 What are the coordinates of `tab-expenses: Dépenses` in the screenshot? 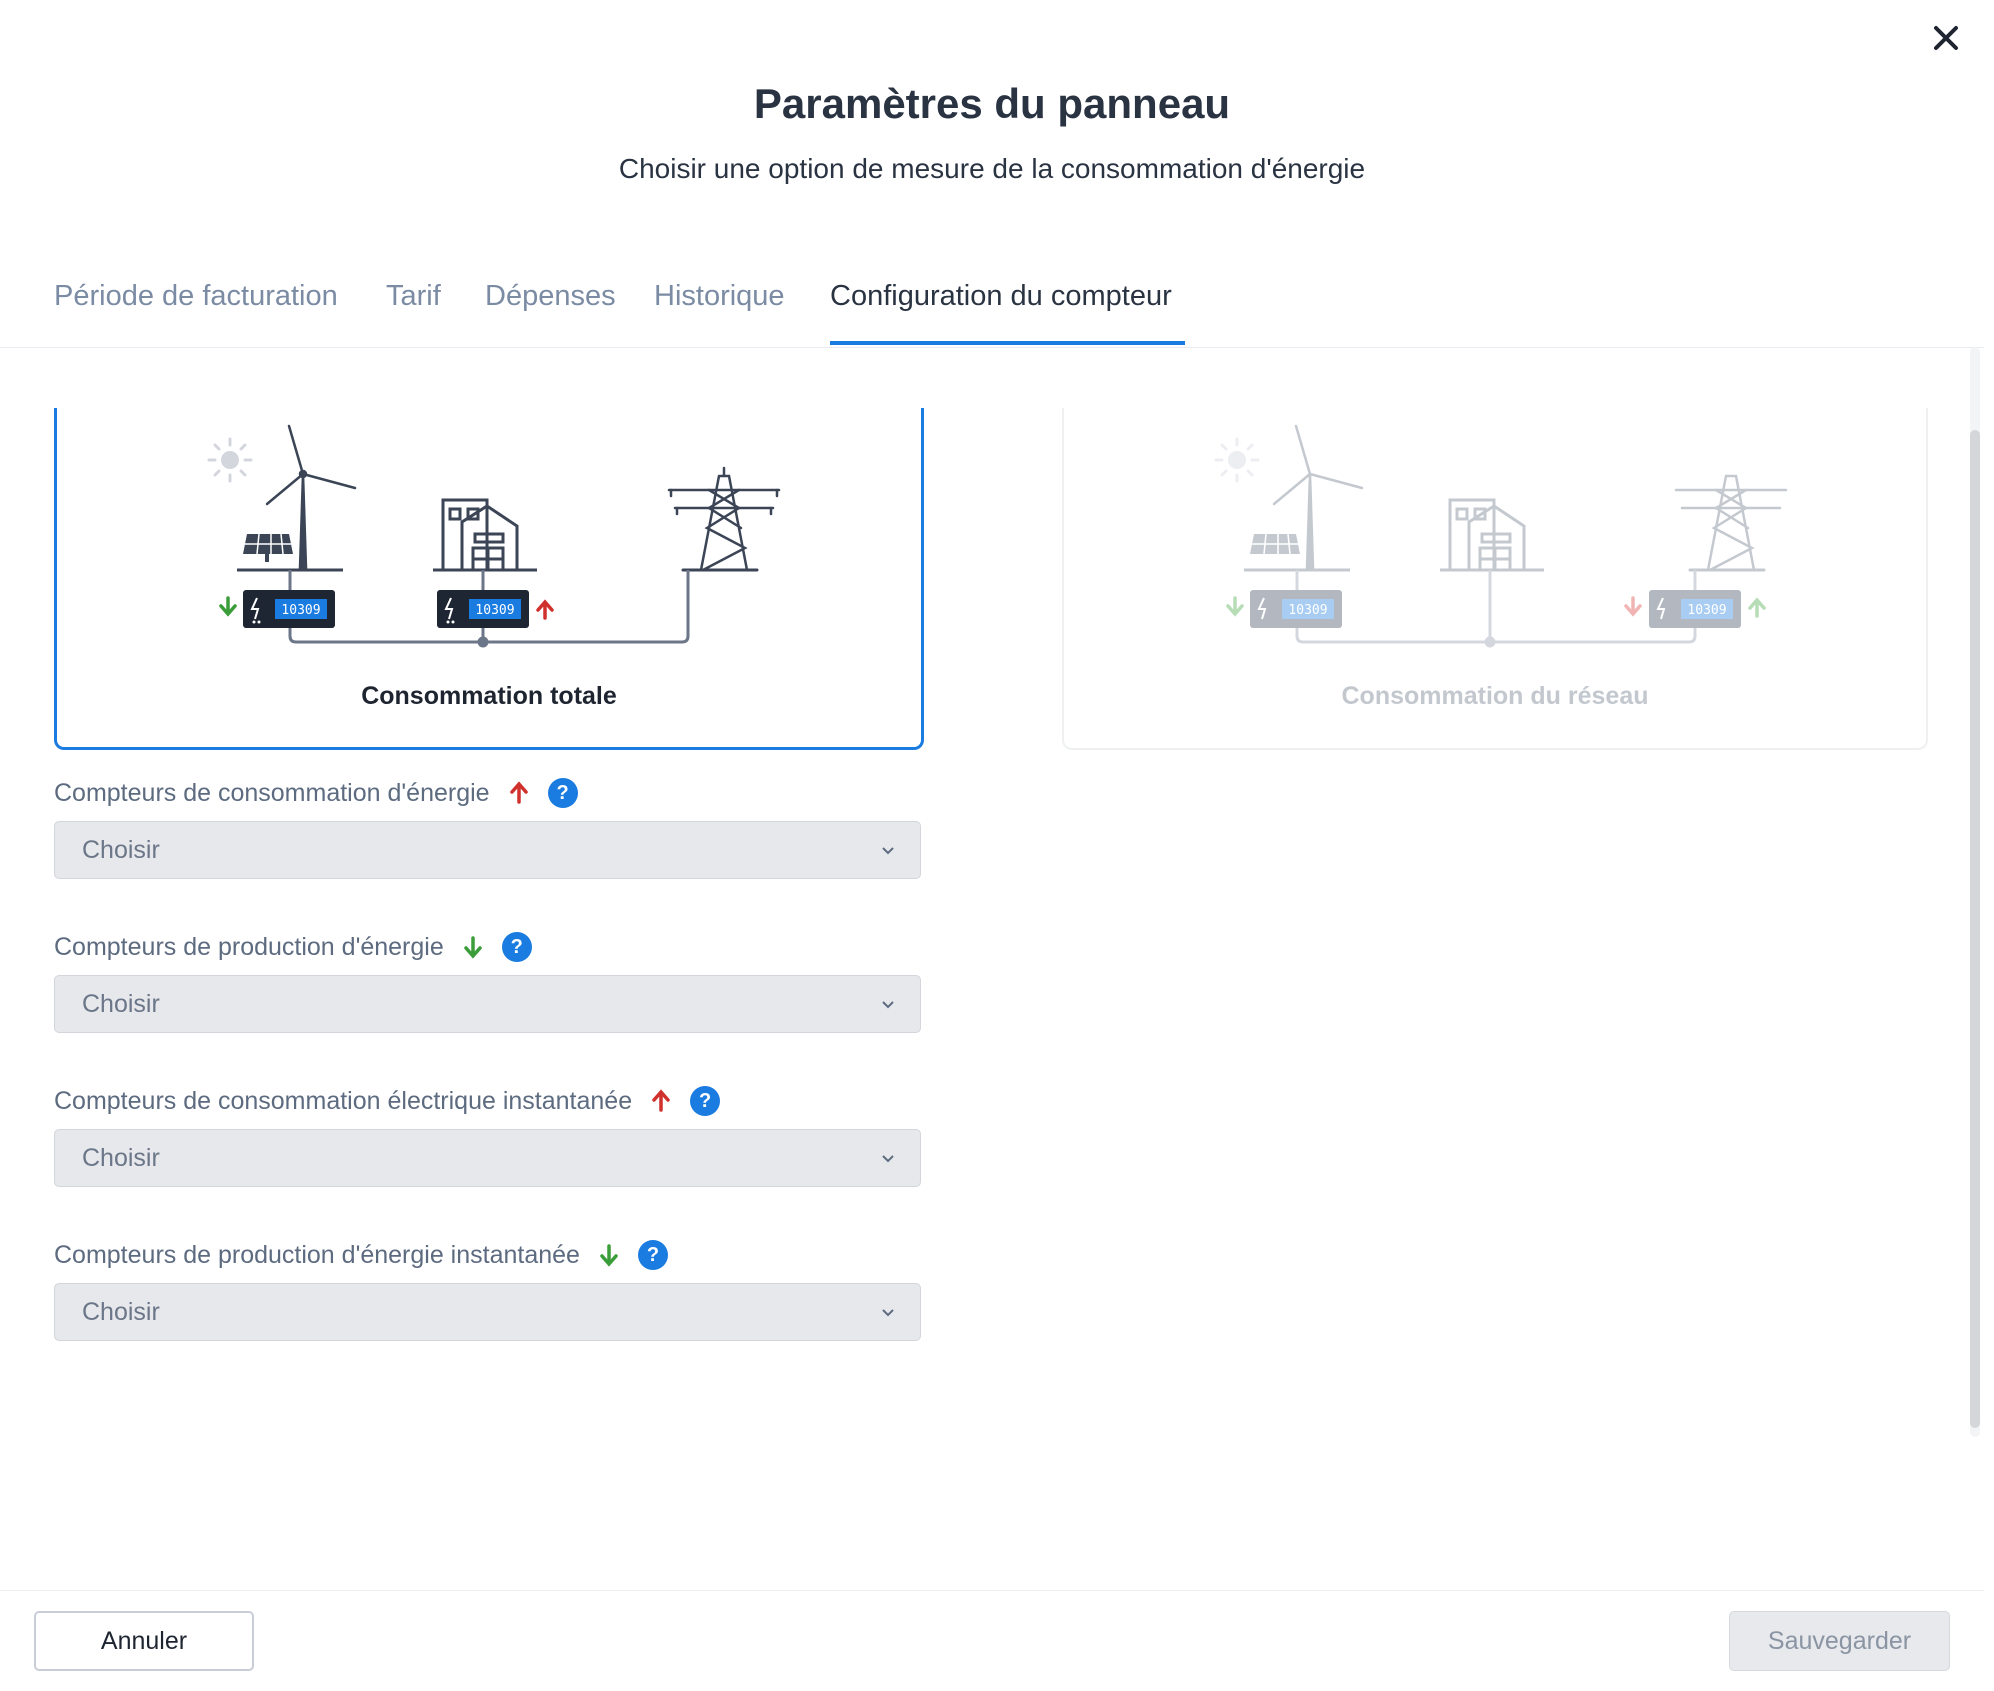 It's located at (550, 296).